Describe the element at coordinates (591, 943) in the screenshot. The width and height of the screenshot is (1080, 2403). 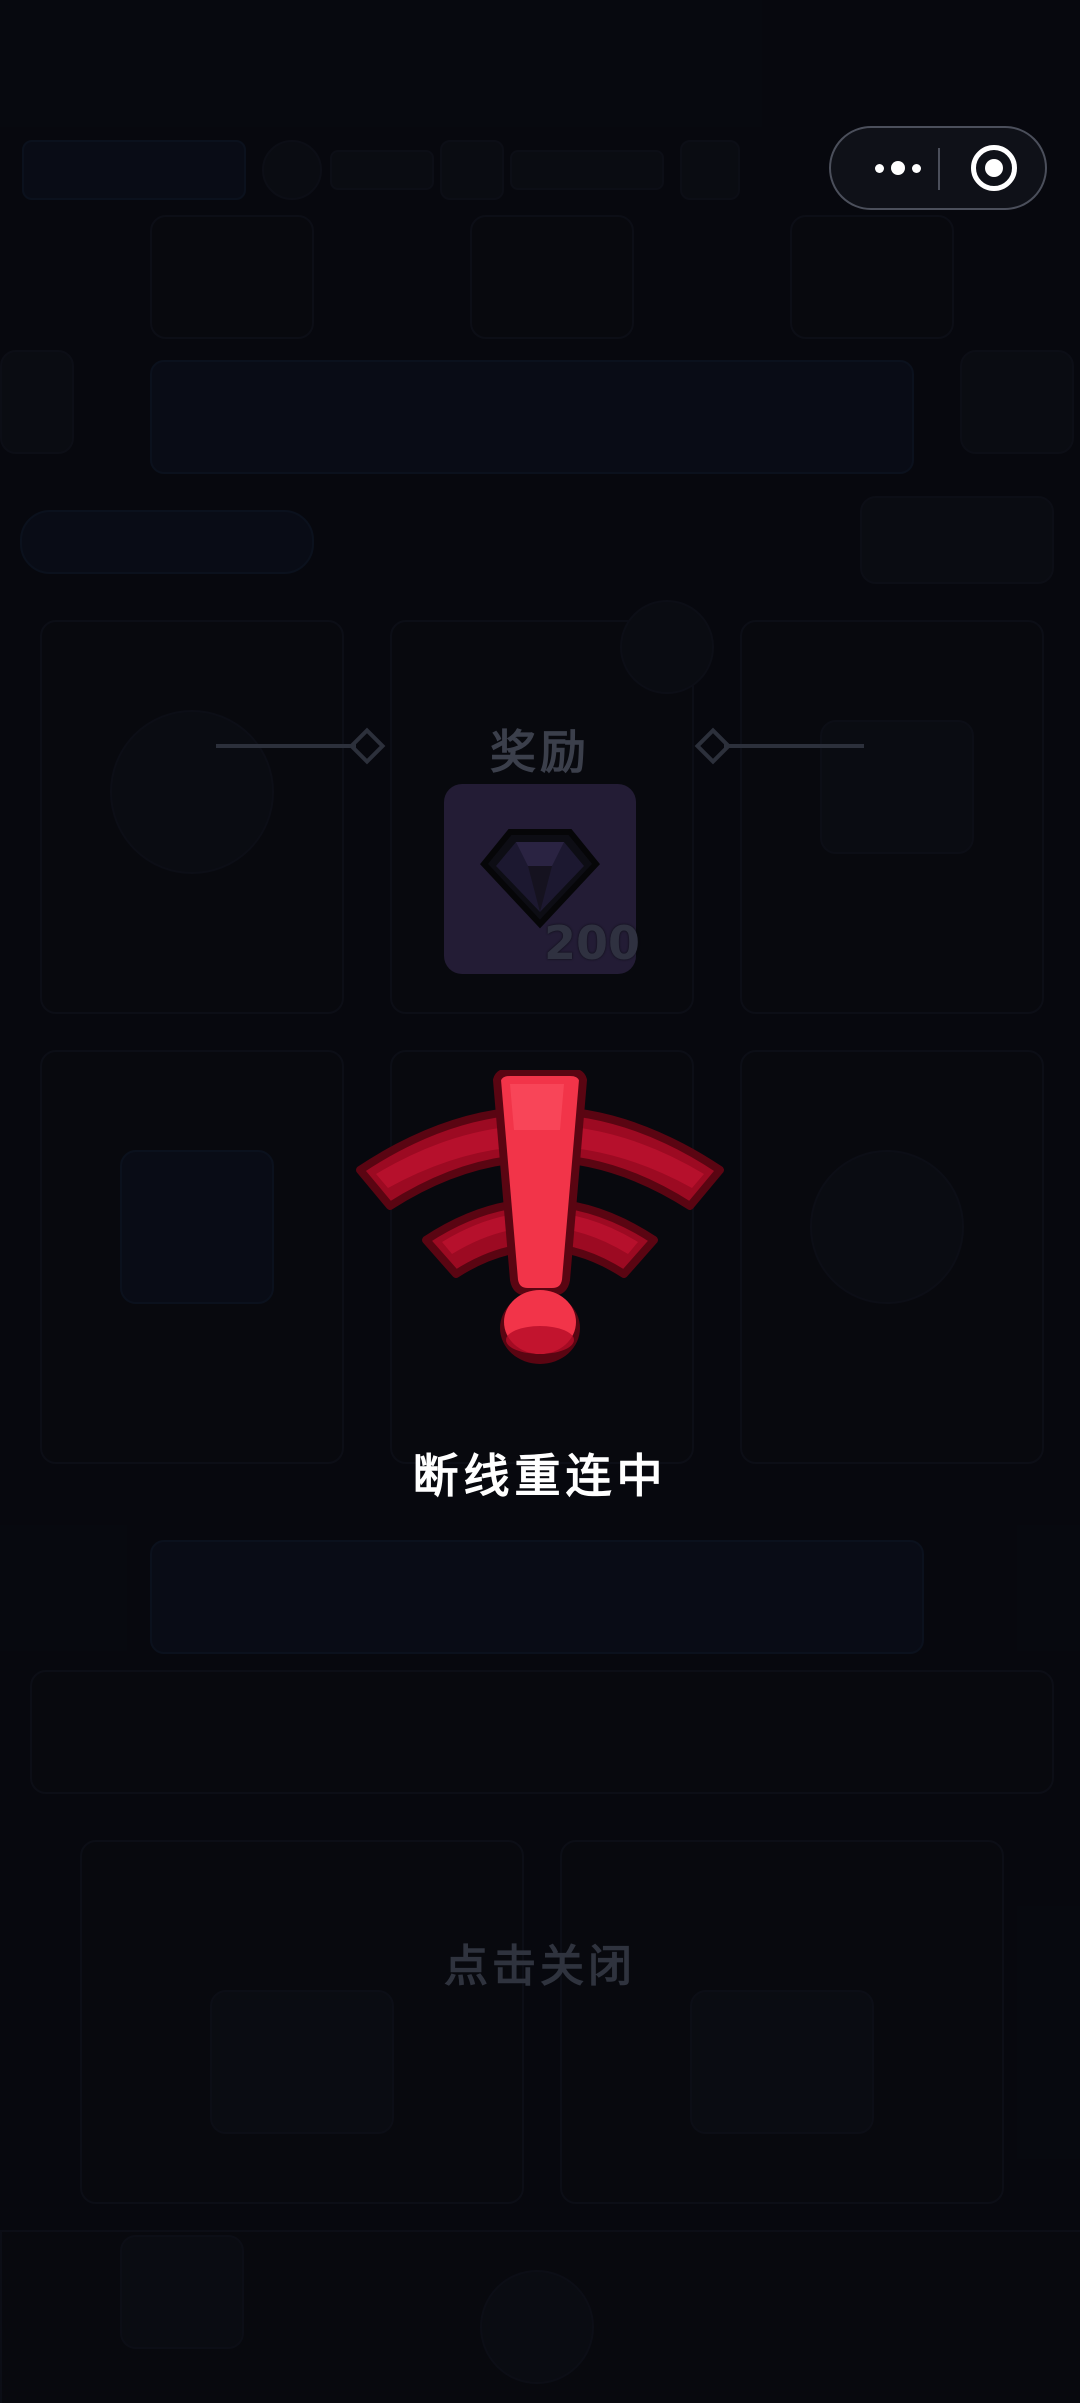
I see `reward-amount: 200` at that location.